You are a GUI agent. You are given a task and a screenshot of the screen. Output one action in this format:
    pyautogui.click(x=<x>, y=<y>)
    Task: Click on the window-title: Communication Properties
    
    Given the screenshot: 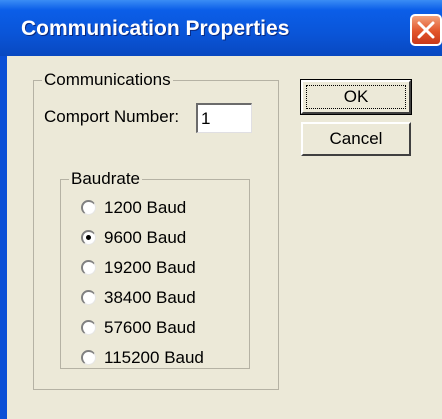 What is the action you would take?
    pyautogui.click(x=155, y=28)
    